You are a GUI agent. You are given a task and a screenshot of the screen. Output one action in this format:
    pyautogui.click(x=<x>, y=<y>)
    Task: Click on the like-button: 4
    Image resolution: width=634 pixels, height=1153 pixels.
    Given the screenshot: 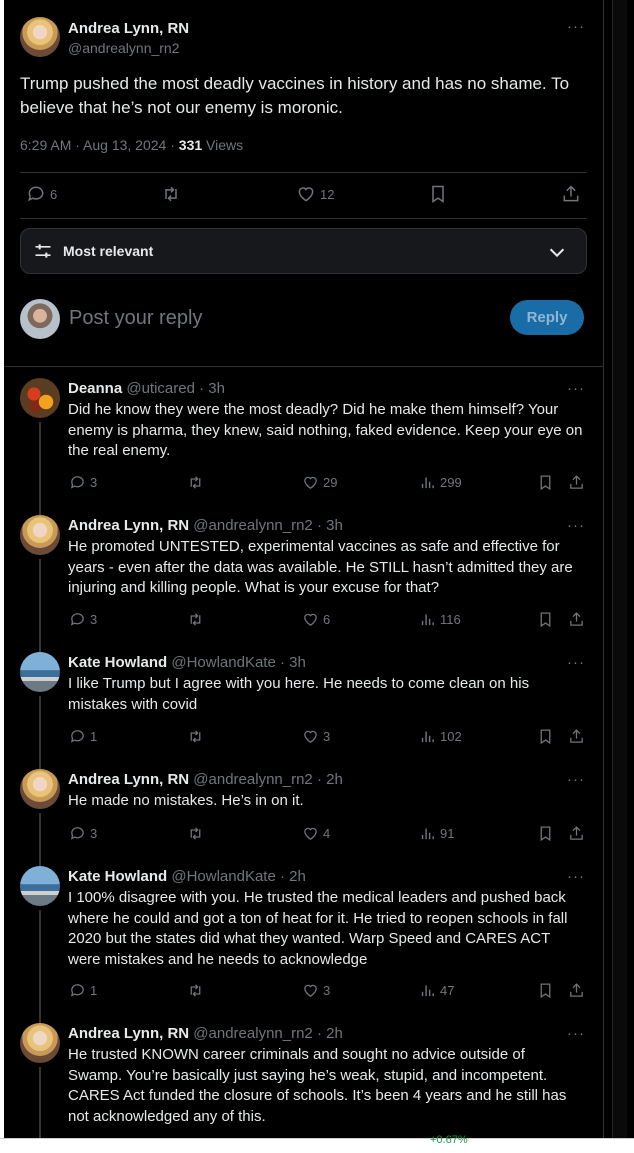 What is the action you would take?
    pyautogui.click(x=316, y=833)
    